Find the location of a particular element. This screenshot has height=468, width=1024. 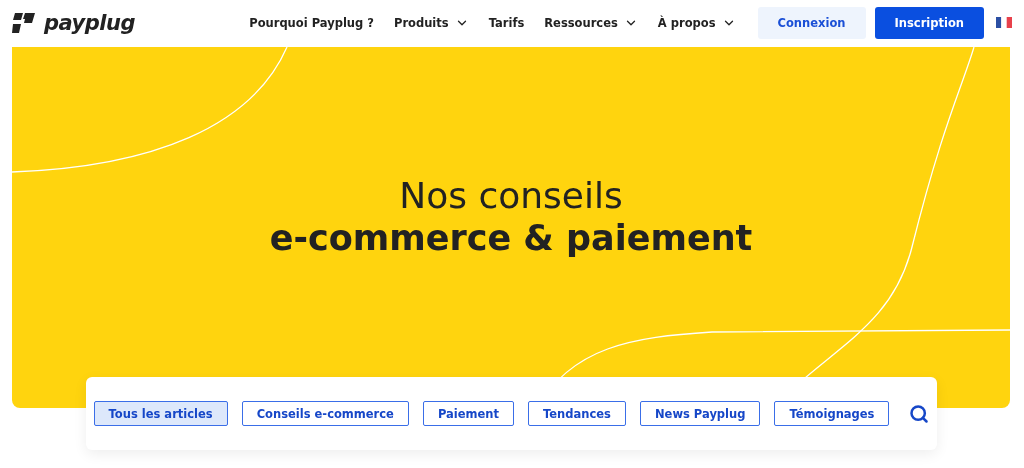

search-icon is located at coordinates (919, 413).